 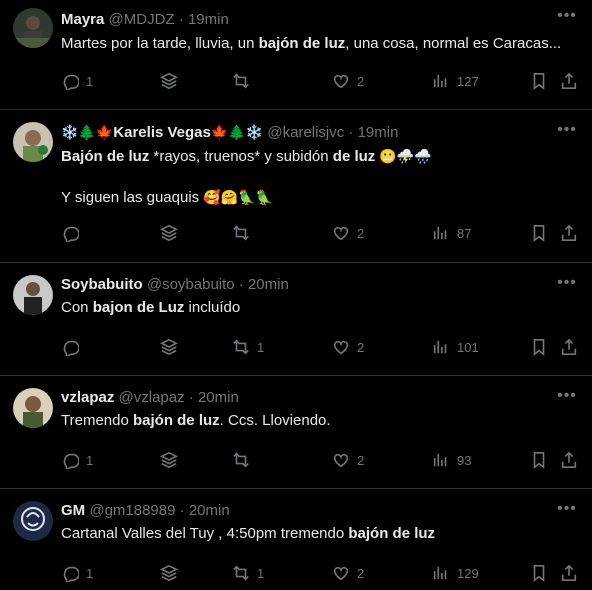 I want to click on like-count: 2, so click(x=361, y=81).